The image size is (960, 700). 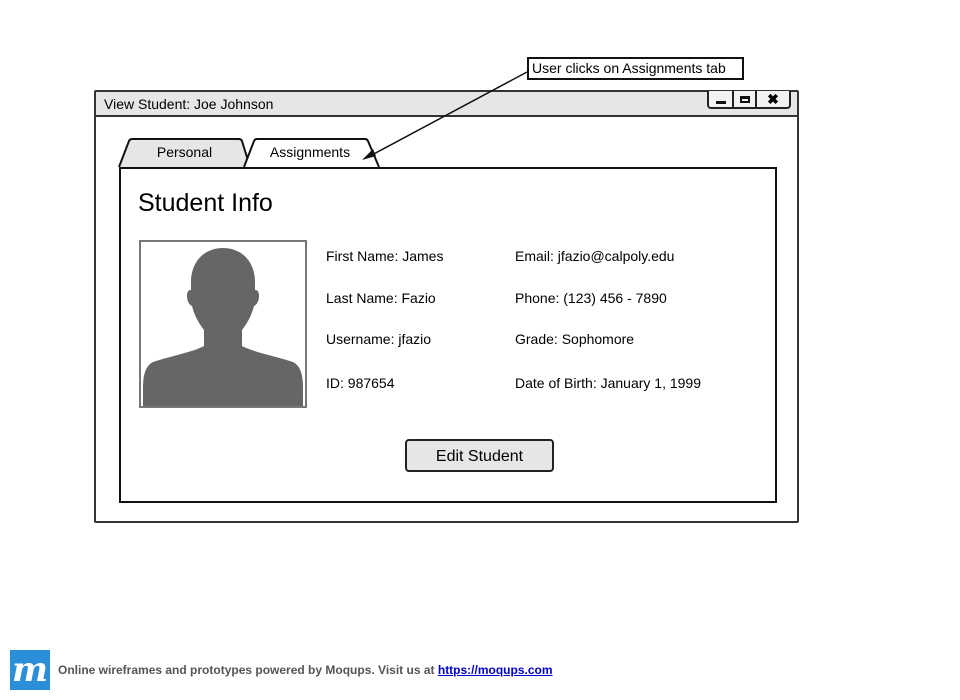 I want to click on student-photo, so click(x=223, y=324).